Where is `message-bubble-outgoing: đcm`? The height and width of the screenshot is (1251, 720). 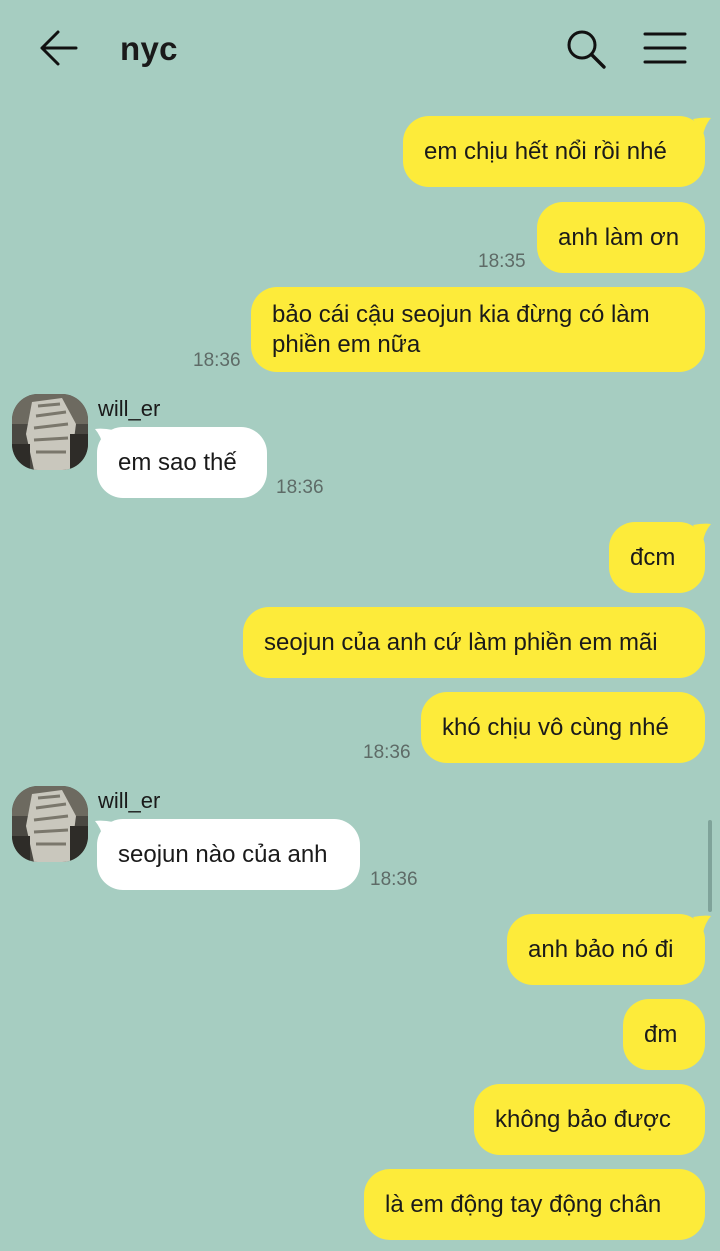 message-bubble-outgoing: đcm is located at coordinates (657, 557).